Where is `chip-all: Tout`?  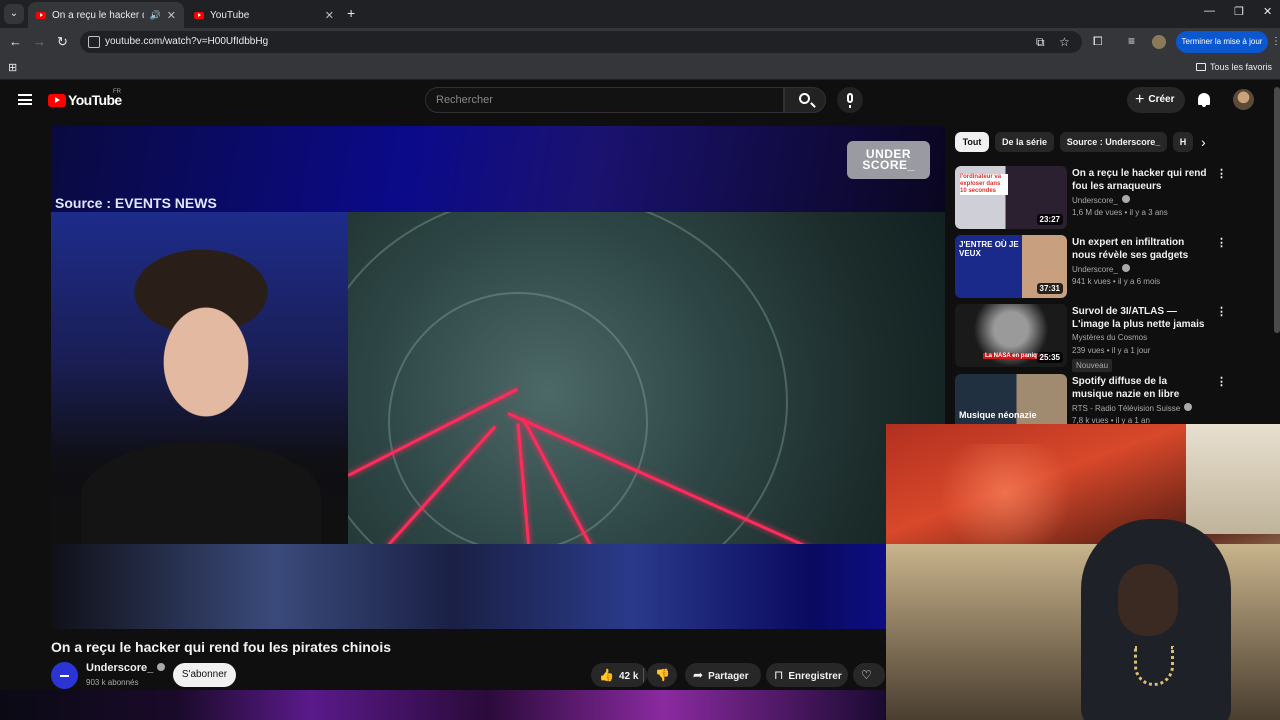 chip-all: Tout is located at coordinates (972, 142).